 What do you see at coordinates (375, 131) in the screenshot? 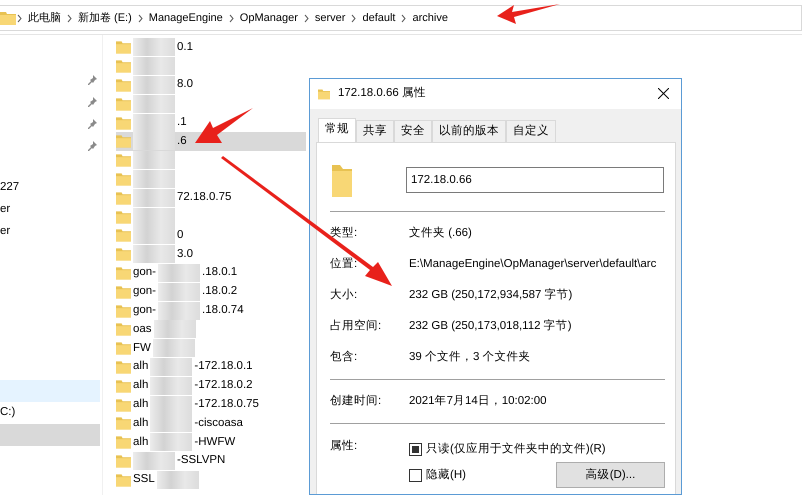
I see `tab: 共享` at bounding box center [375, 131].